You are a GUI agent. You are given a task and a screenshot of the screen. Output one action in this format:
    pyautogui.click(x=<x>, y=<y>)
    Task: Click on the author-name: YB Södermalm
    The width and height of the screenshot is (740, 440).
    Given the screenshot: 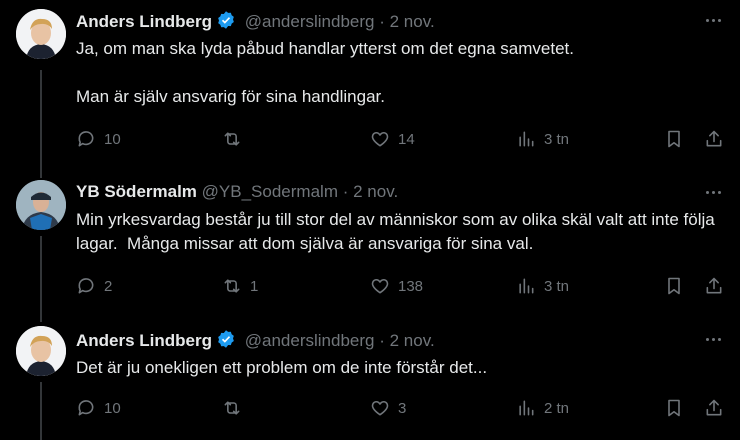 What is the action you would take?
    pyautogui.click(x=136, y=191)
    